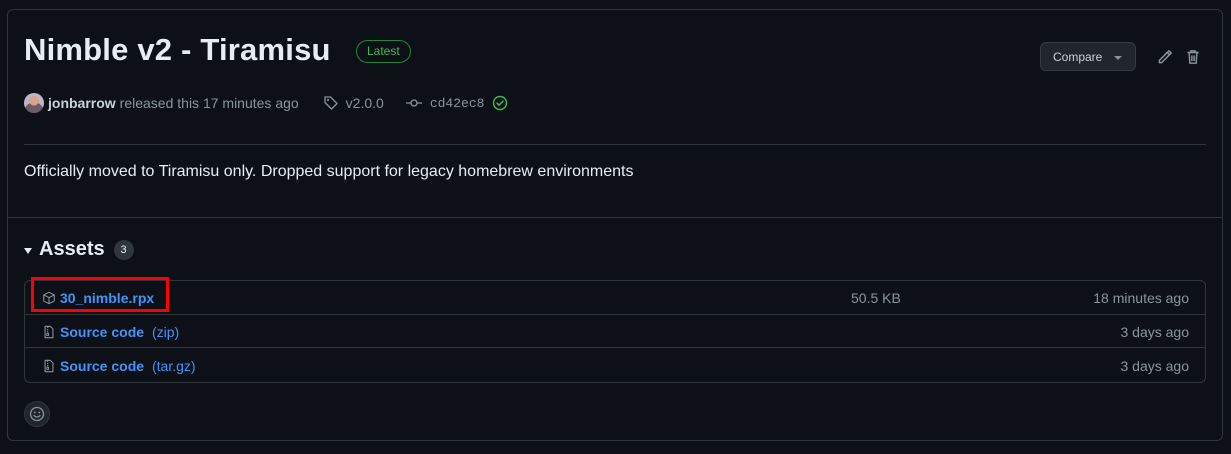 This screenshot has width=1231, height=454. Describe the element at coordinates (331, 103) in the screenshot. I see `tag-icon` at that location.